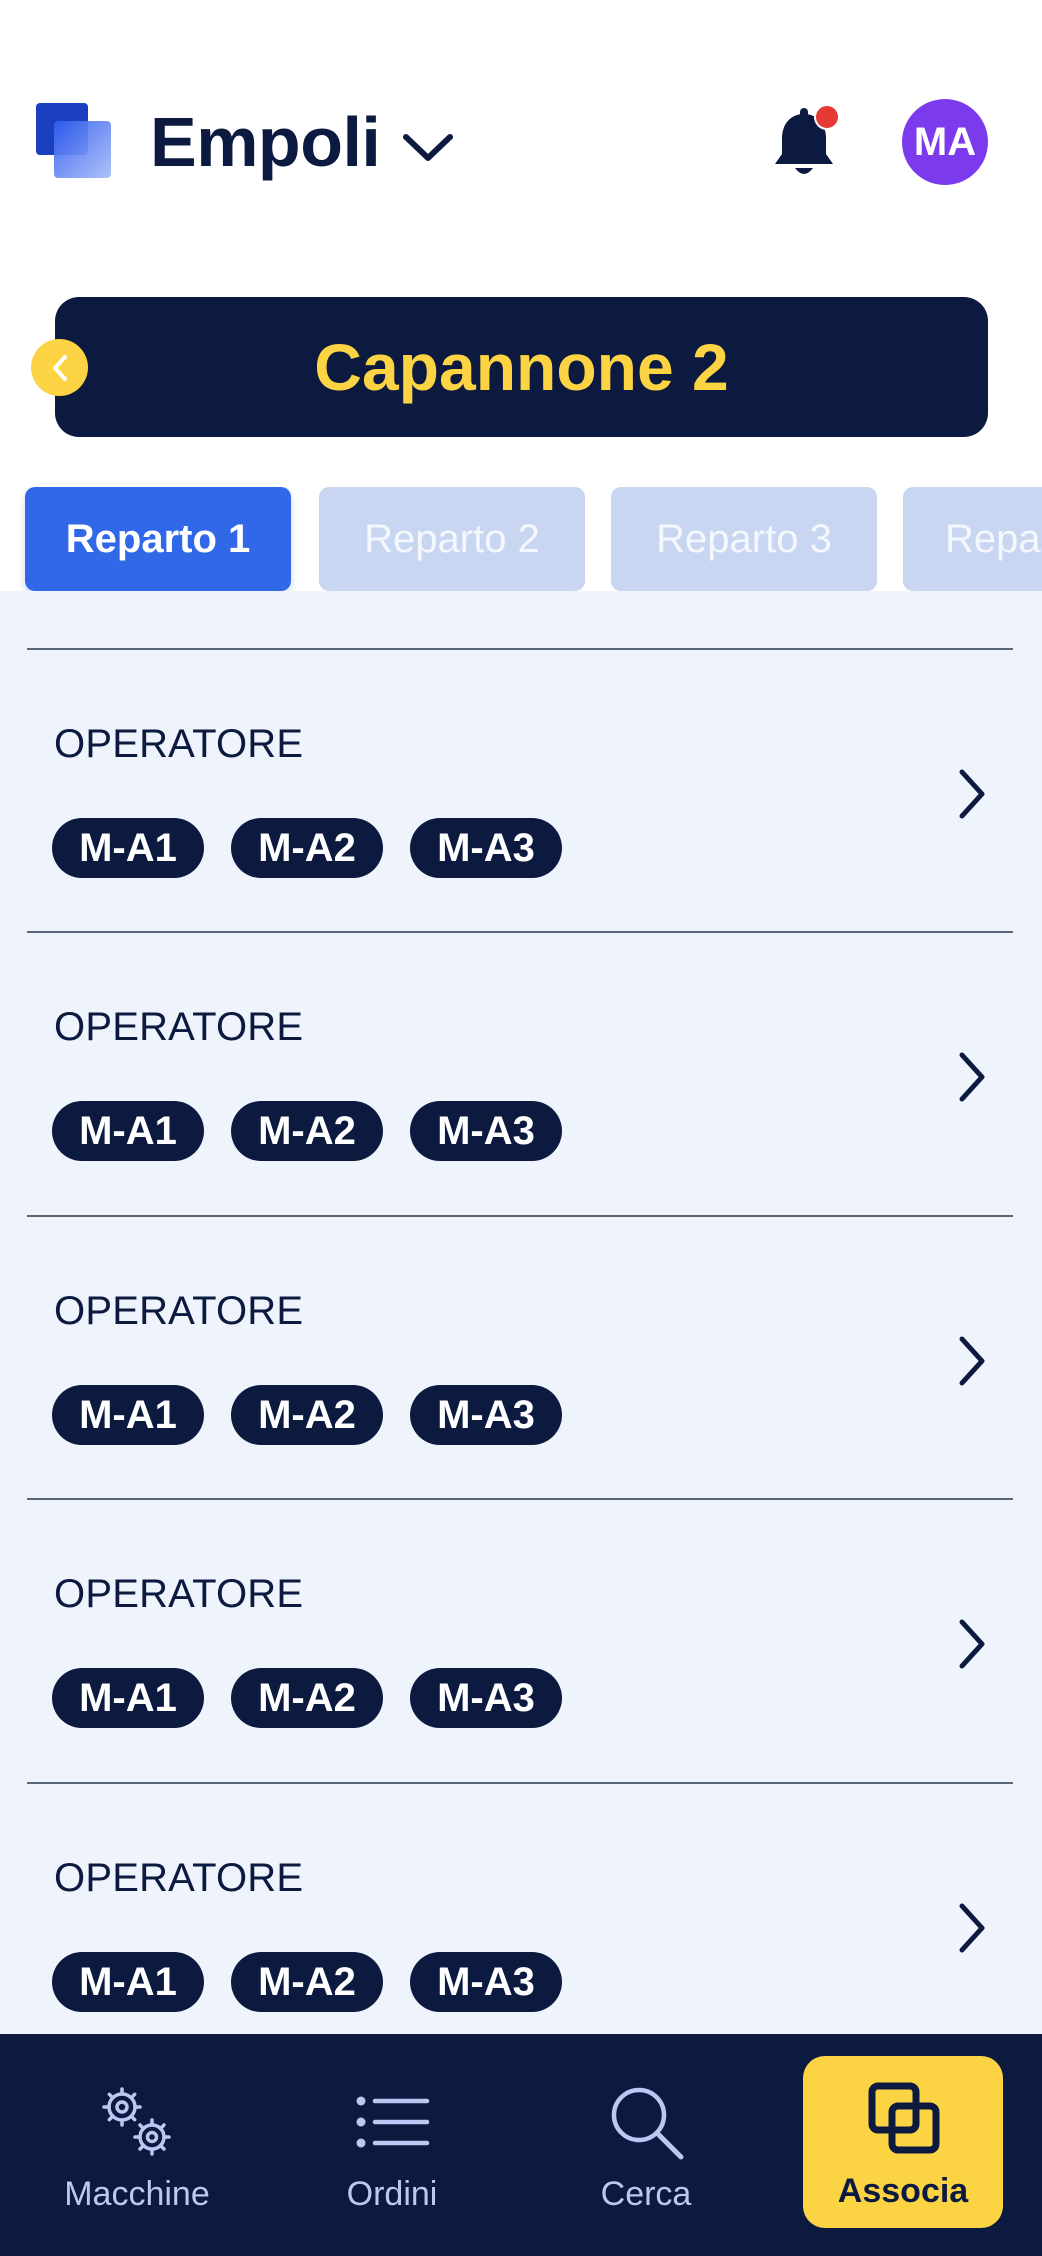 The height and width of the screenshot is (2256, 1042). Describe the element at coordinates (827, 117) in the screenshot. I see `notification-dot` at that location.